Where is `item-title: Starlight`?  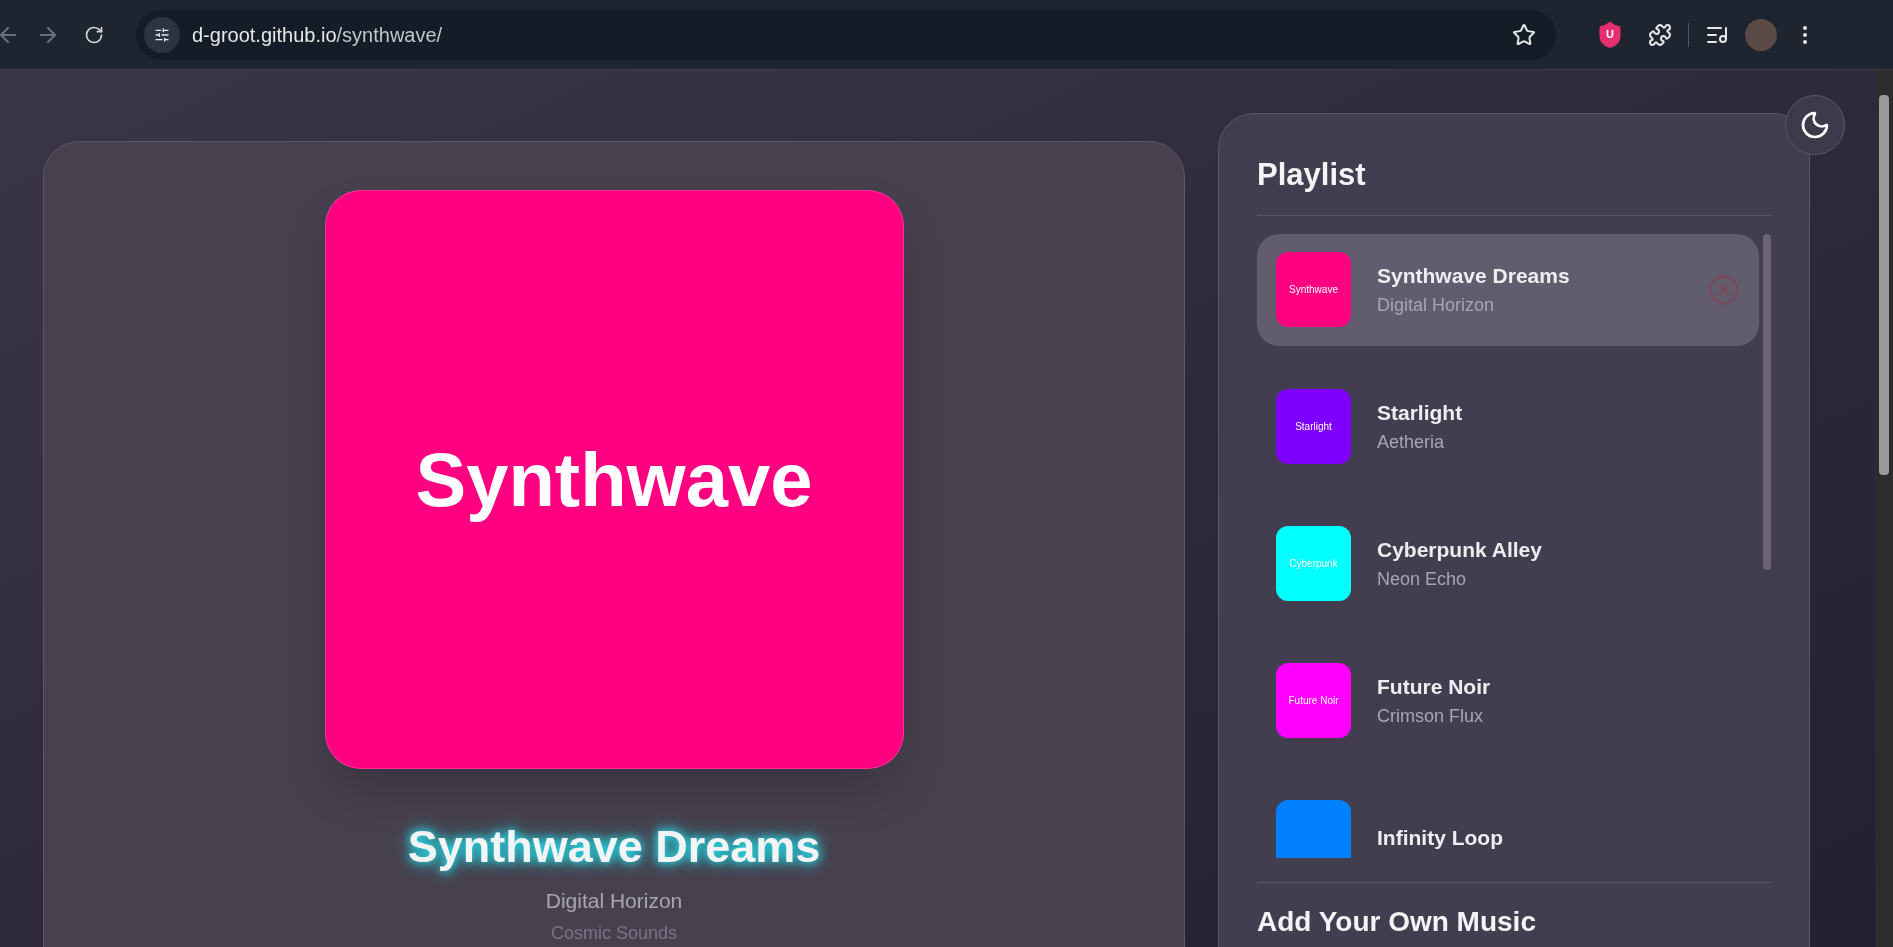 item-title: Starlight is located at coordinates (1420, 413).